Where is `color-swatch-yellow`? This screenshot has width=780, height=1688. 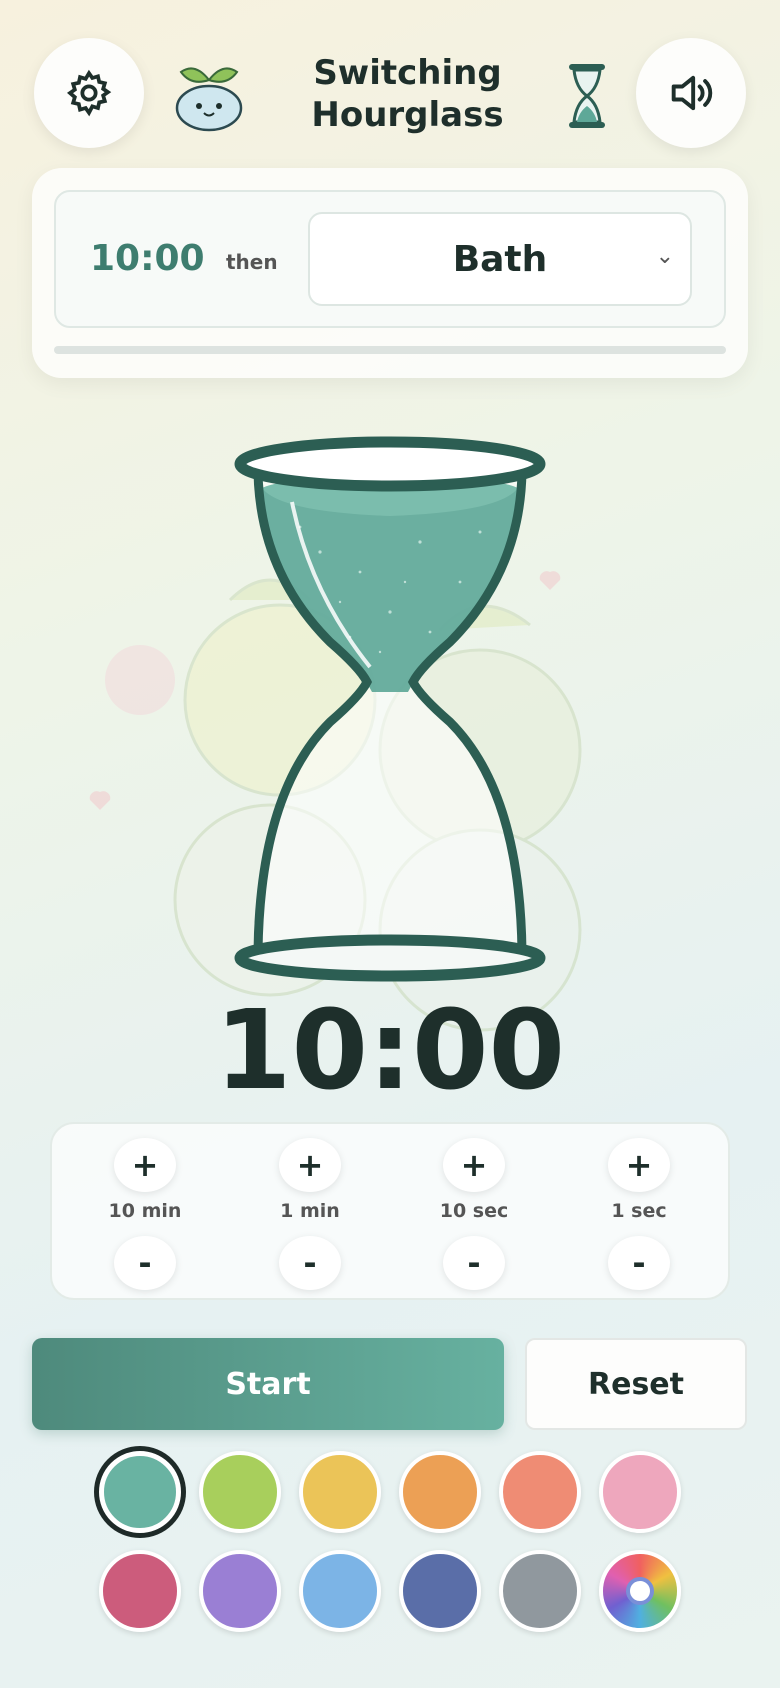 color-swatch-yellow is located at coordinates (340, 1492).